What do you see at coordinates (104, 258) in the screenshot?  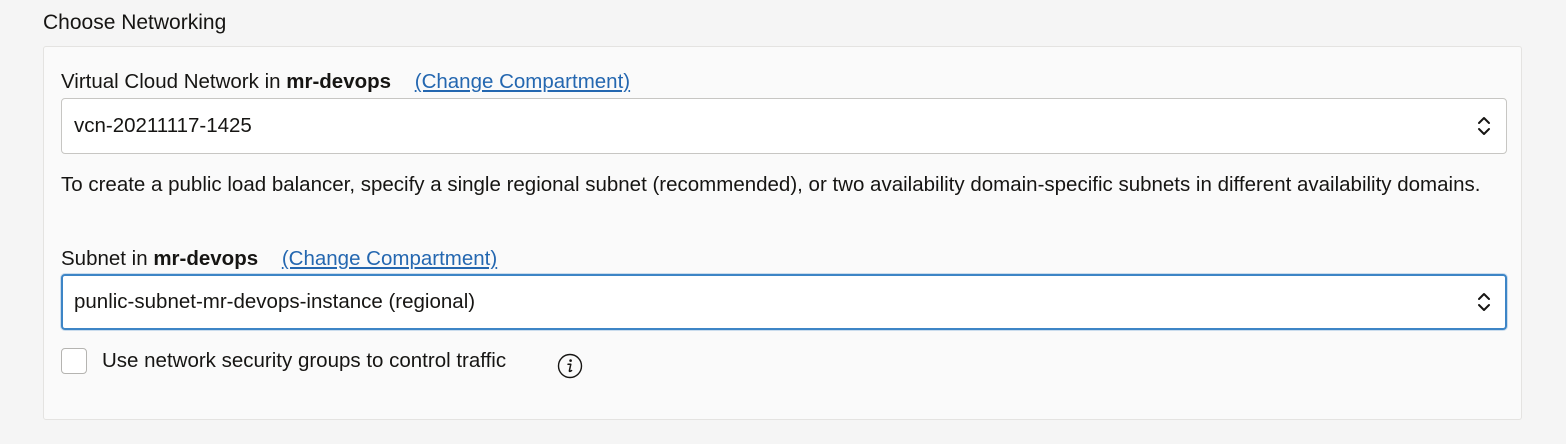 I see `subnet-label-prefix: Subnet in` at bounding box center [104, 258].